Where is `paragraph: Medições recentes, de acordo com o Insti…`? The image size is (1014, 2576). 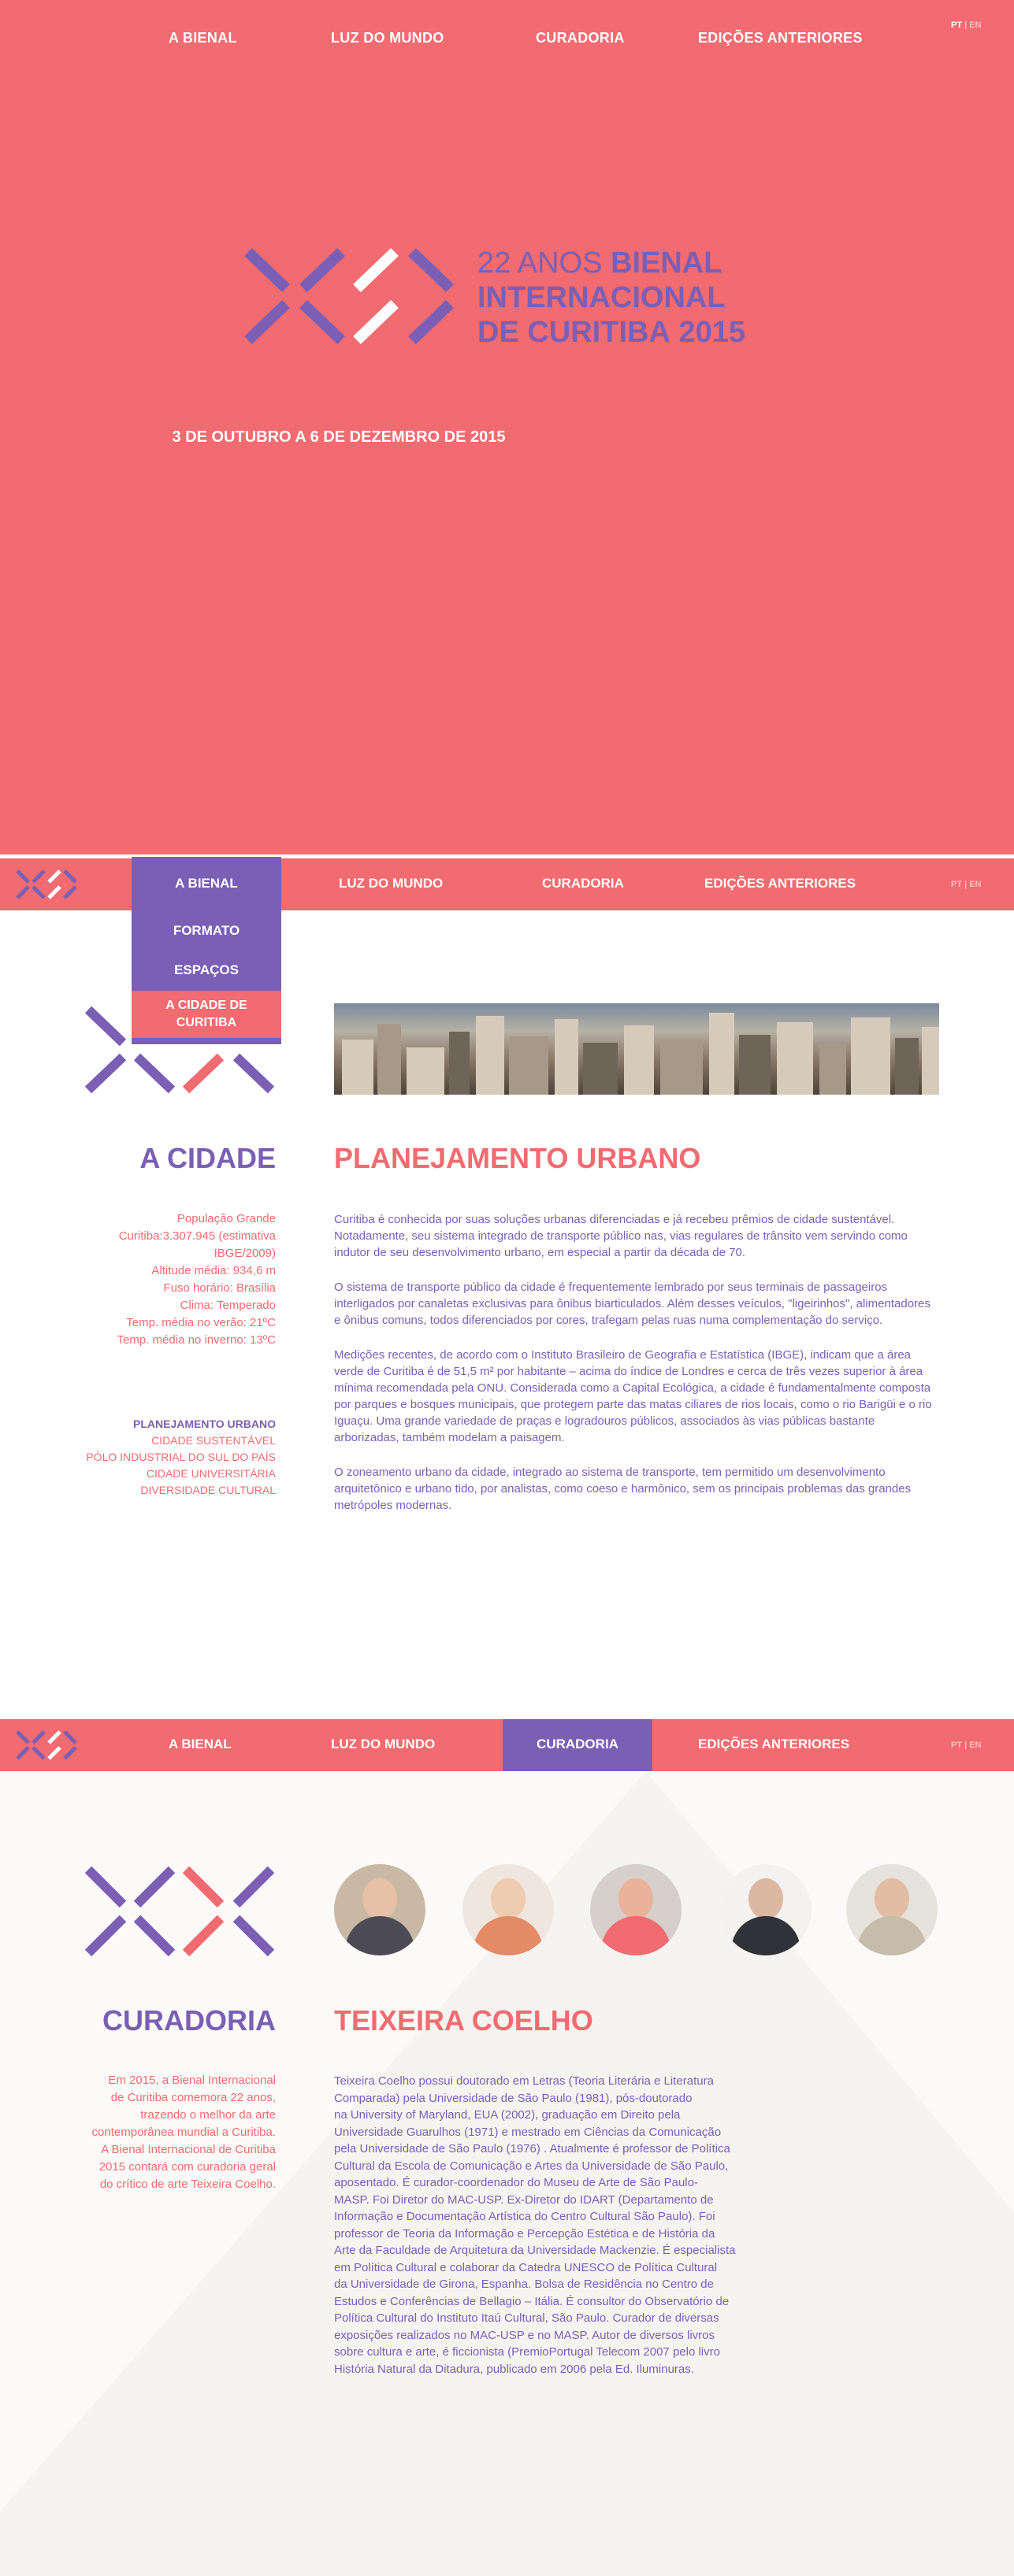 paragraph: Medições recentes, de acordo com o Insti… is located at coordinates (633, 1396).